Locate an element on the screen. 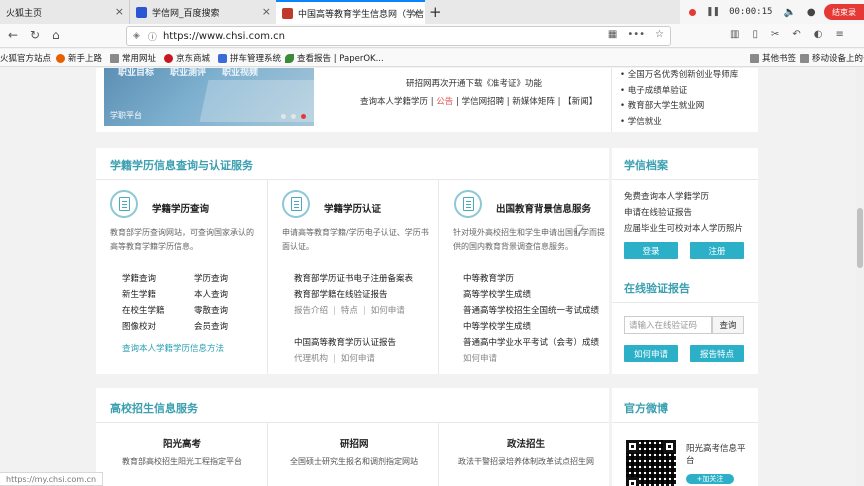 Image resolution: width=864 pixels, height=486 pixels. qr-code-icon: ▦ is located at coordinates (612, 34).